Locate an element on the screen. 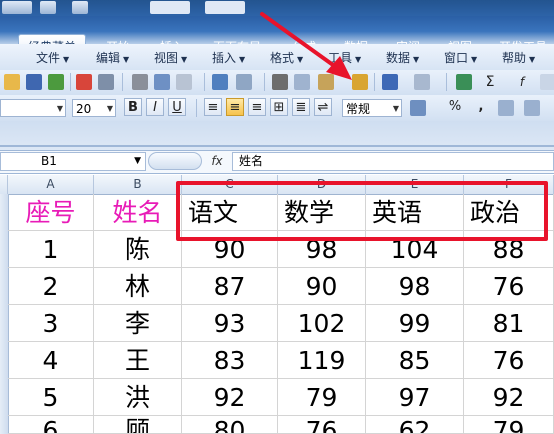 The image size is (554, 434). header-cell-seat: 座号 is located at coordinates (51, 212).